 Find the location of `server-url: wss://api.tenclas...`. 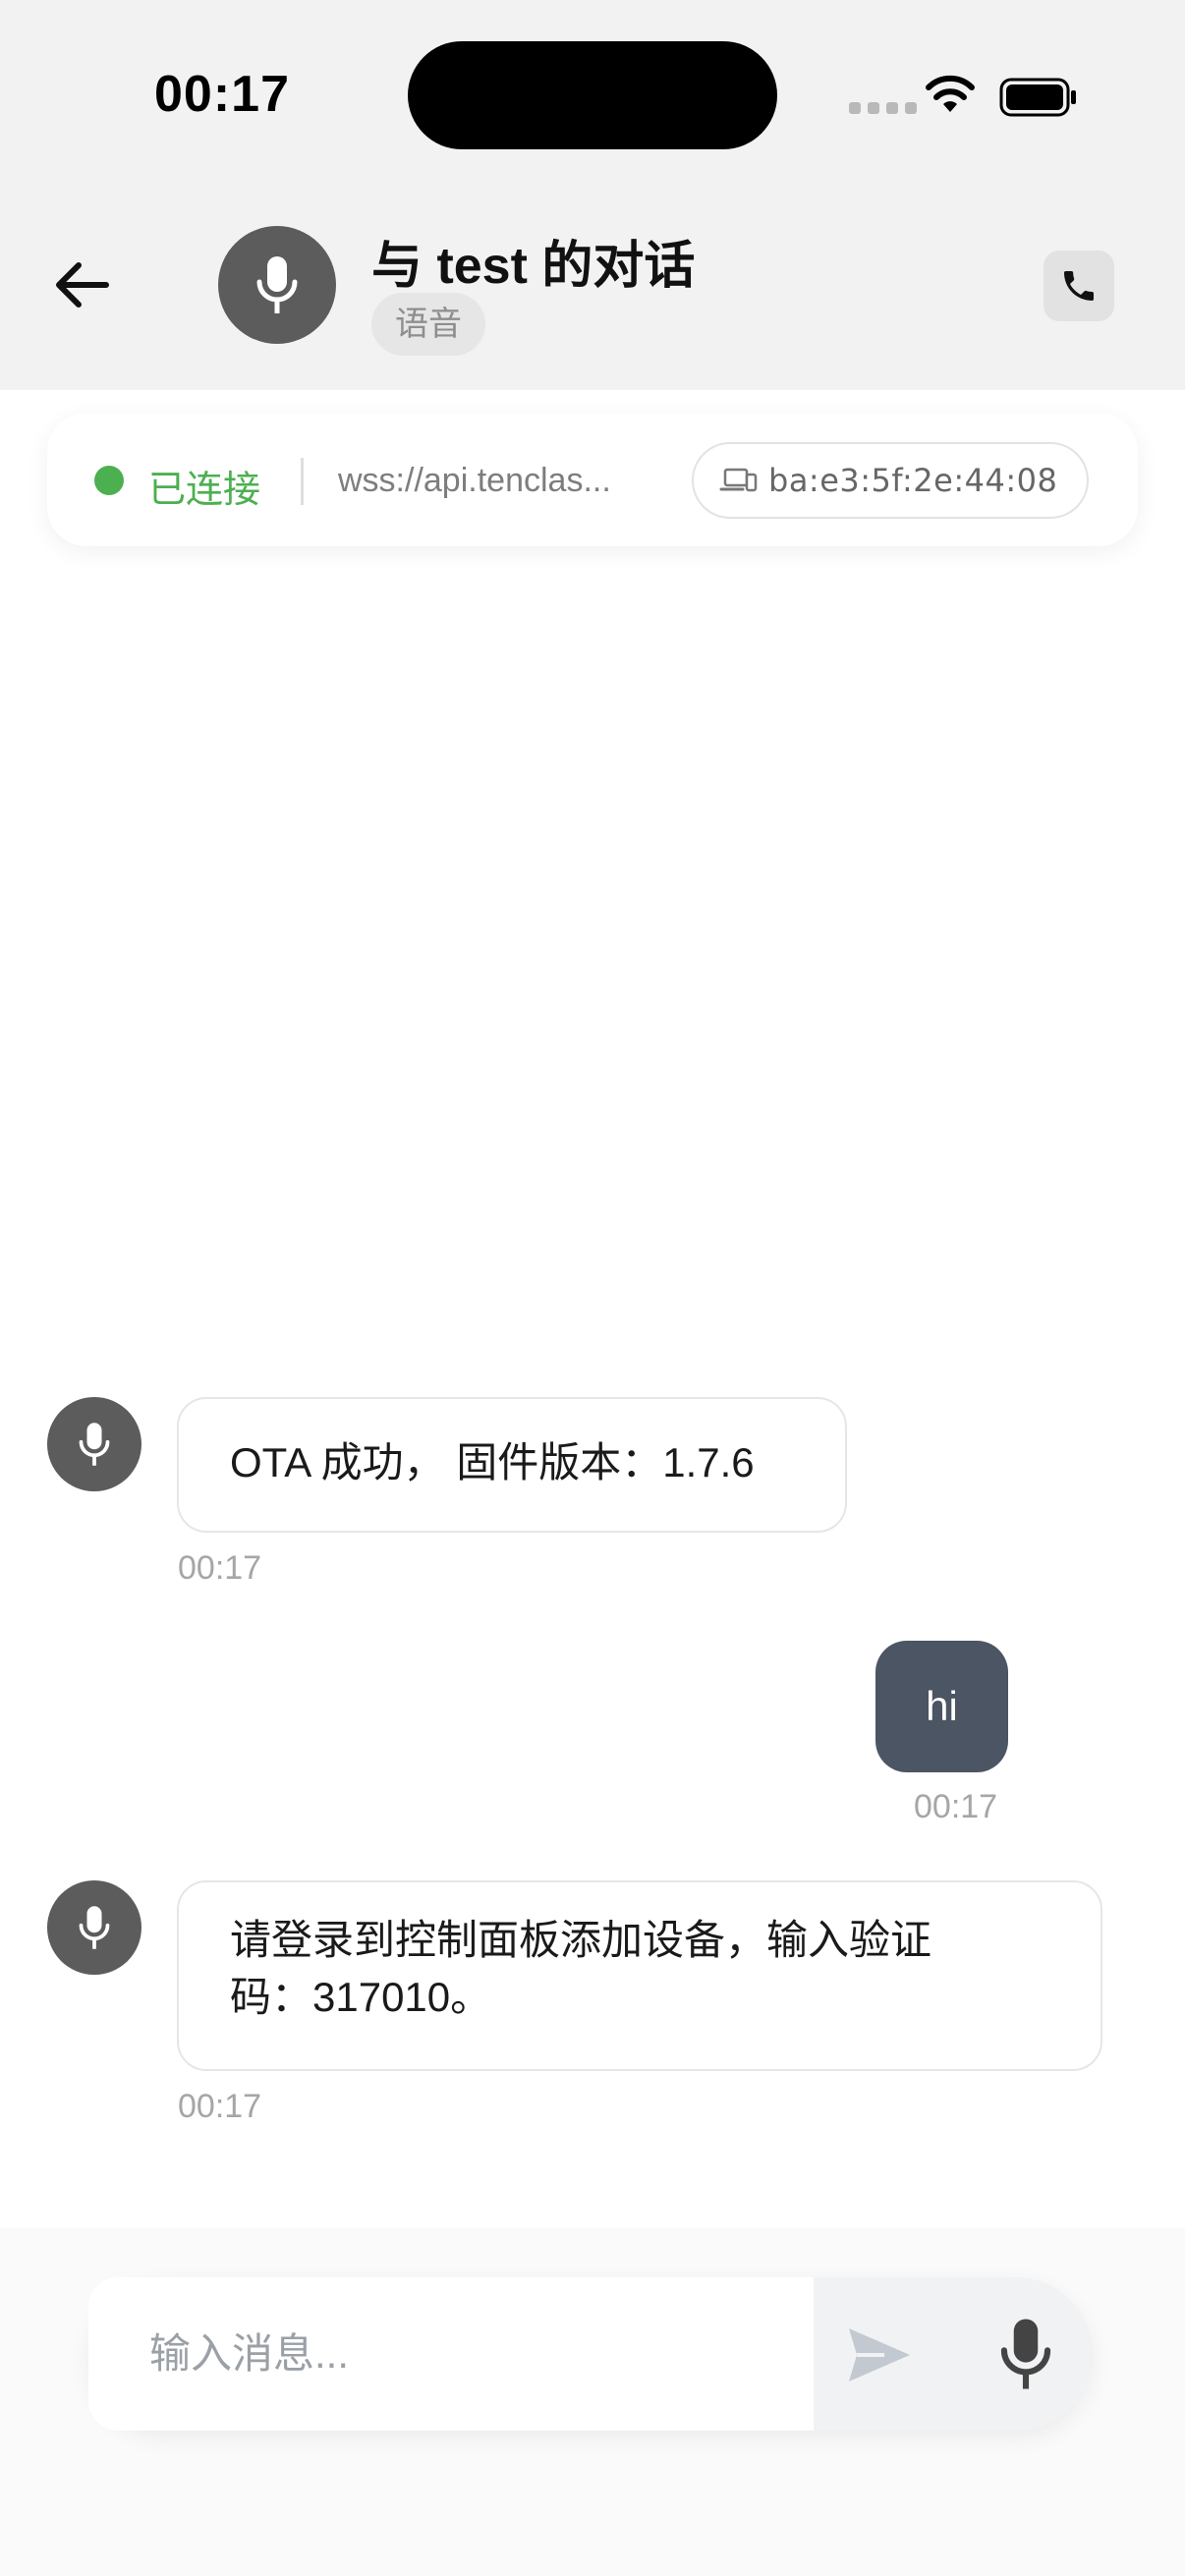

server-url: wss://api.tenclas... is located at coordinates (475, 480).